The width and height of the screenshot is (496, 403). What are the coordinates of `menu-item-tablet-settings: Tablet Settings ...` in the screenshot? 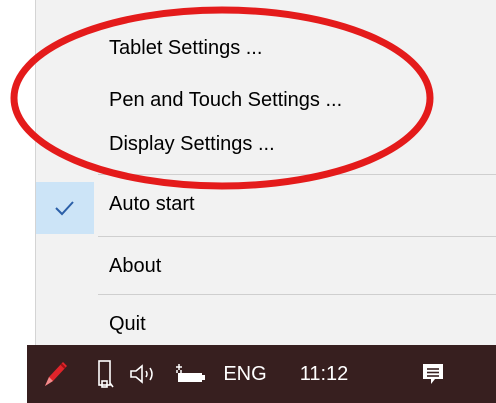 It's located at (266, 48).